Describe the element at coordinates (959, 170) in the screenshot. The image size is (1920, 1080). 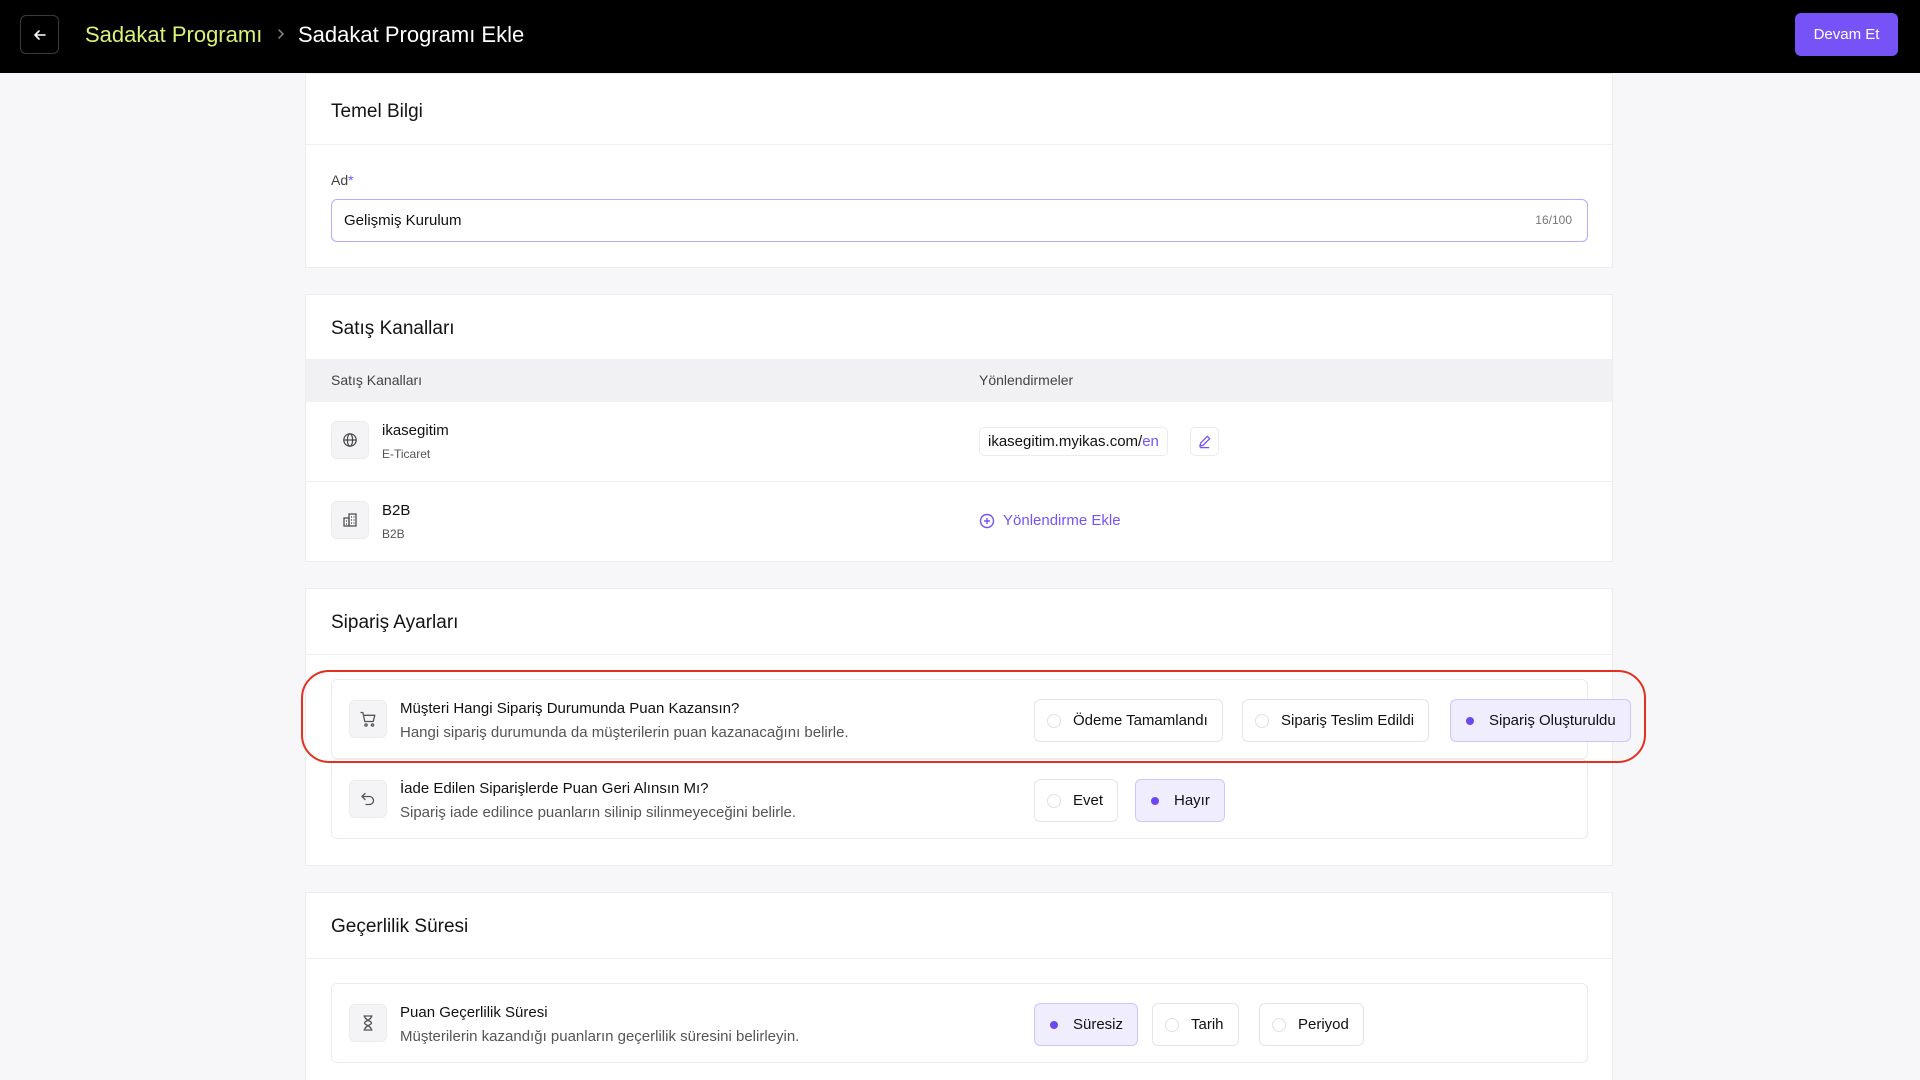
I see `basic-info-card: Temel Bilgi Ad* 16/100` at that location.